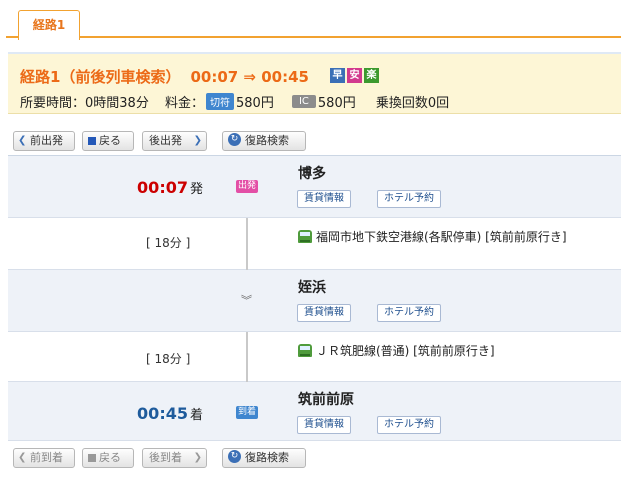  I want to click on duration-value: 0時間38分, so click(117, 103).